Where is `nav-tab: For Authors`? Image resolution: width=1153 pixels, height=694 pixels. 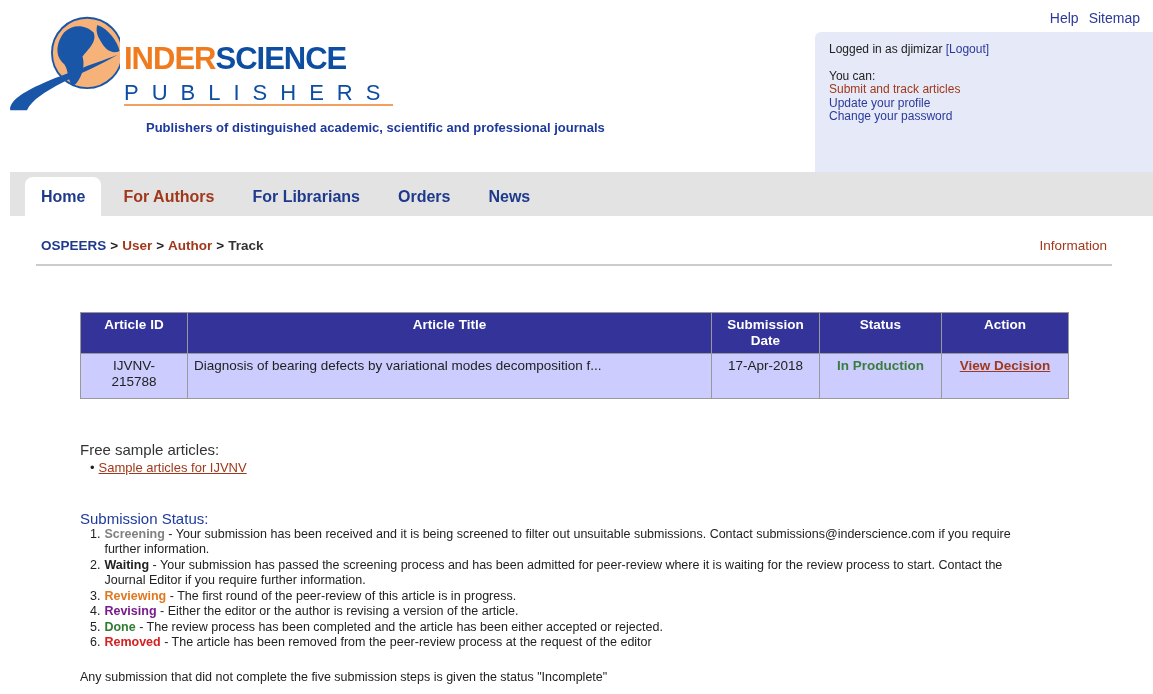 nav-tab: For Authors is located at coordinates (169, 196).